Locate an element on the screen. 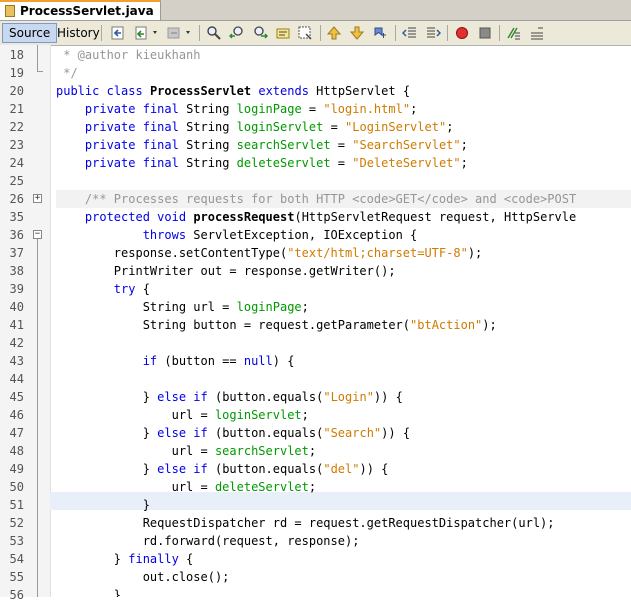 This screenshot has height=604, width=631. code-line: String url = loginPage; is located at coordinates (343, 307).